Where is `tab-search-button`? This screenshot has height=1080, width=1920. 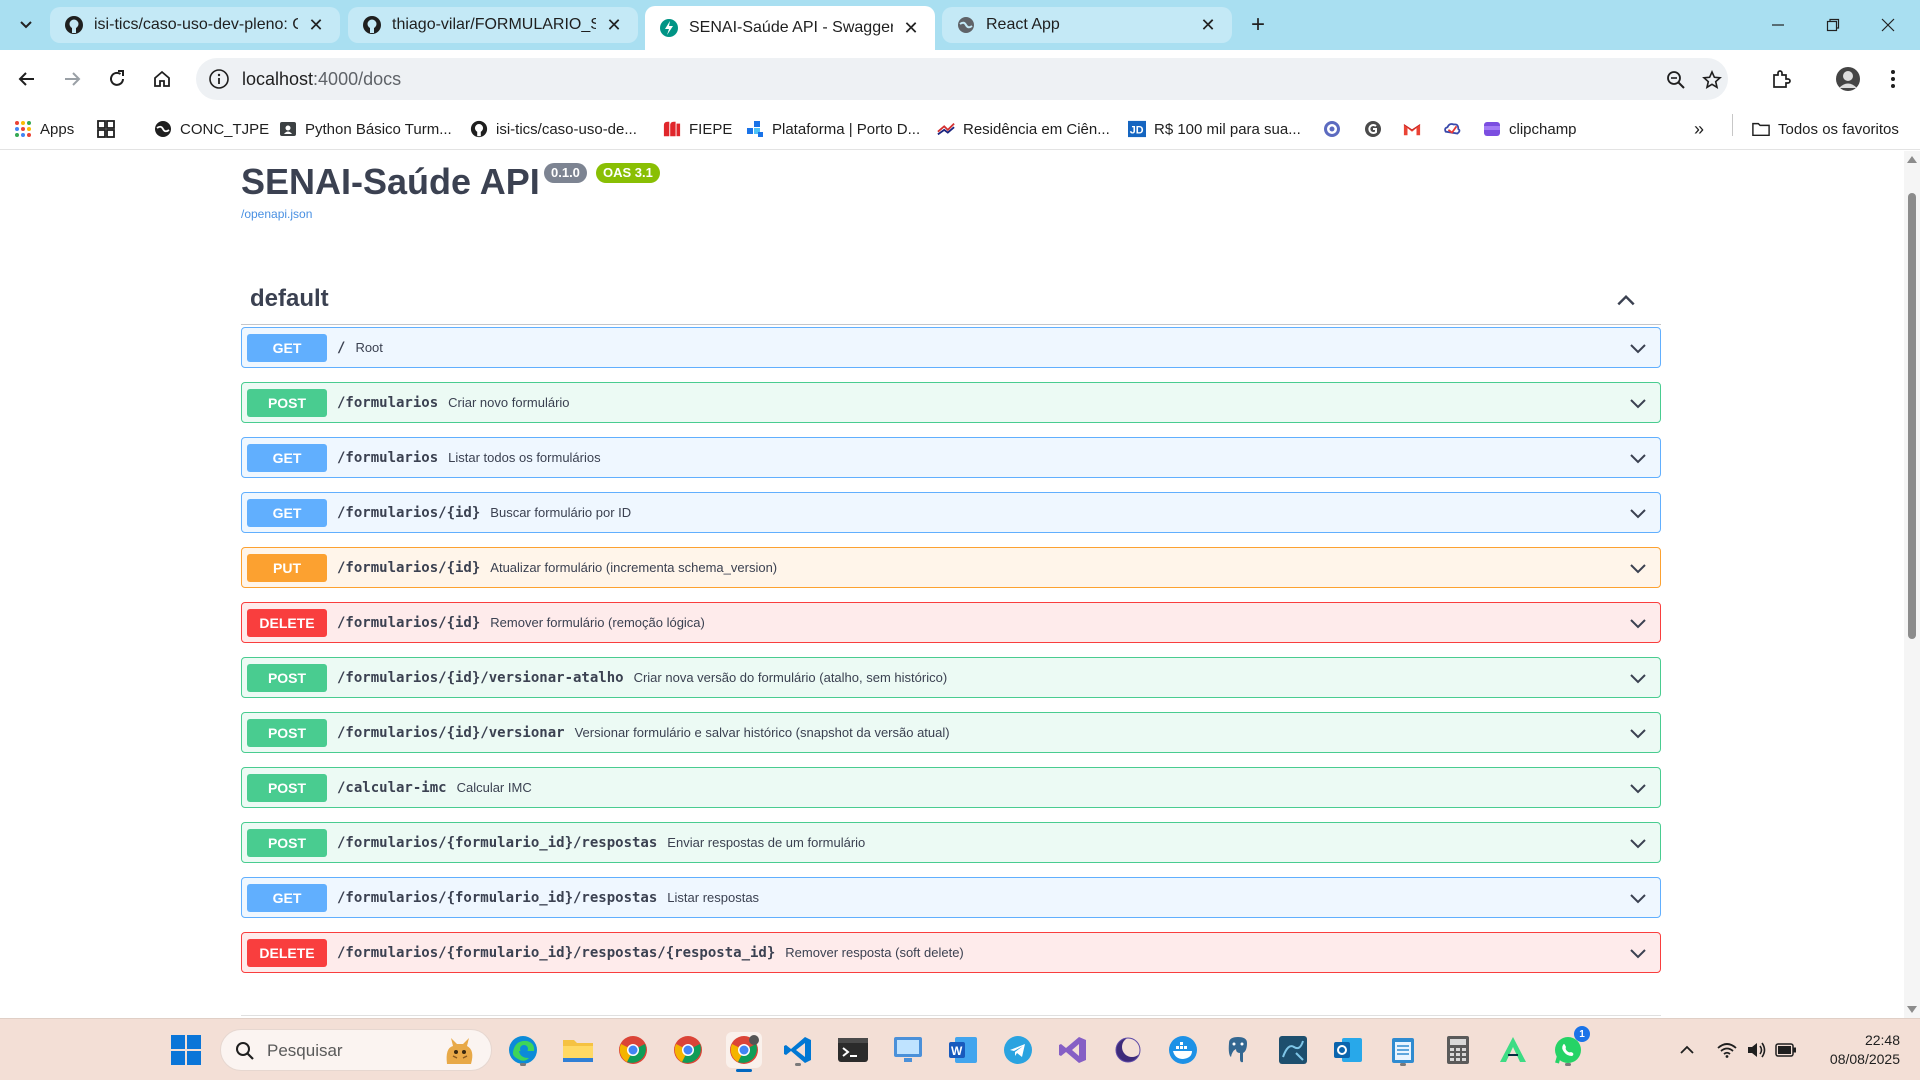
tab-search-button is located at coordinates (26, 25).